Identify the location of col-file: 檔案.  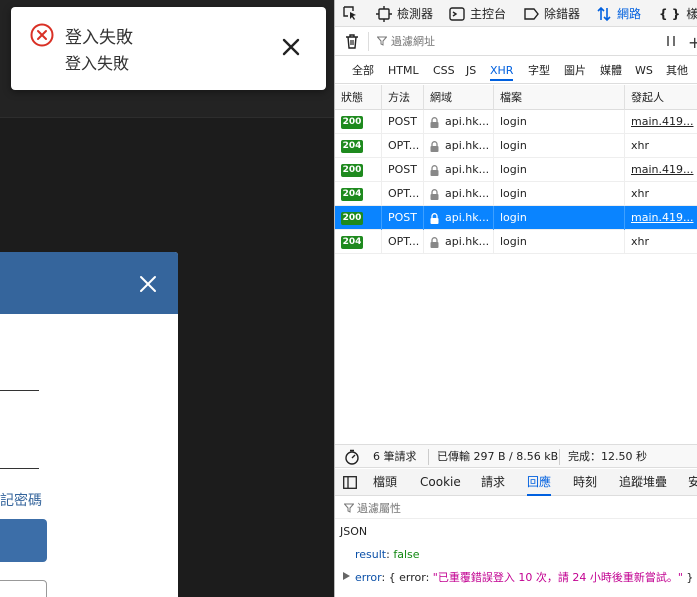
(559, 97).